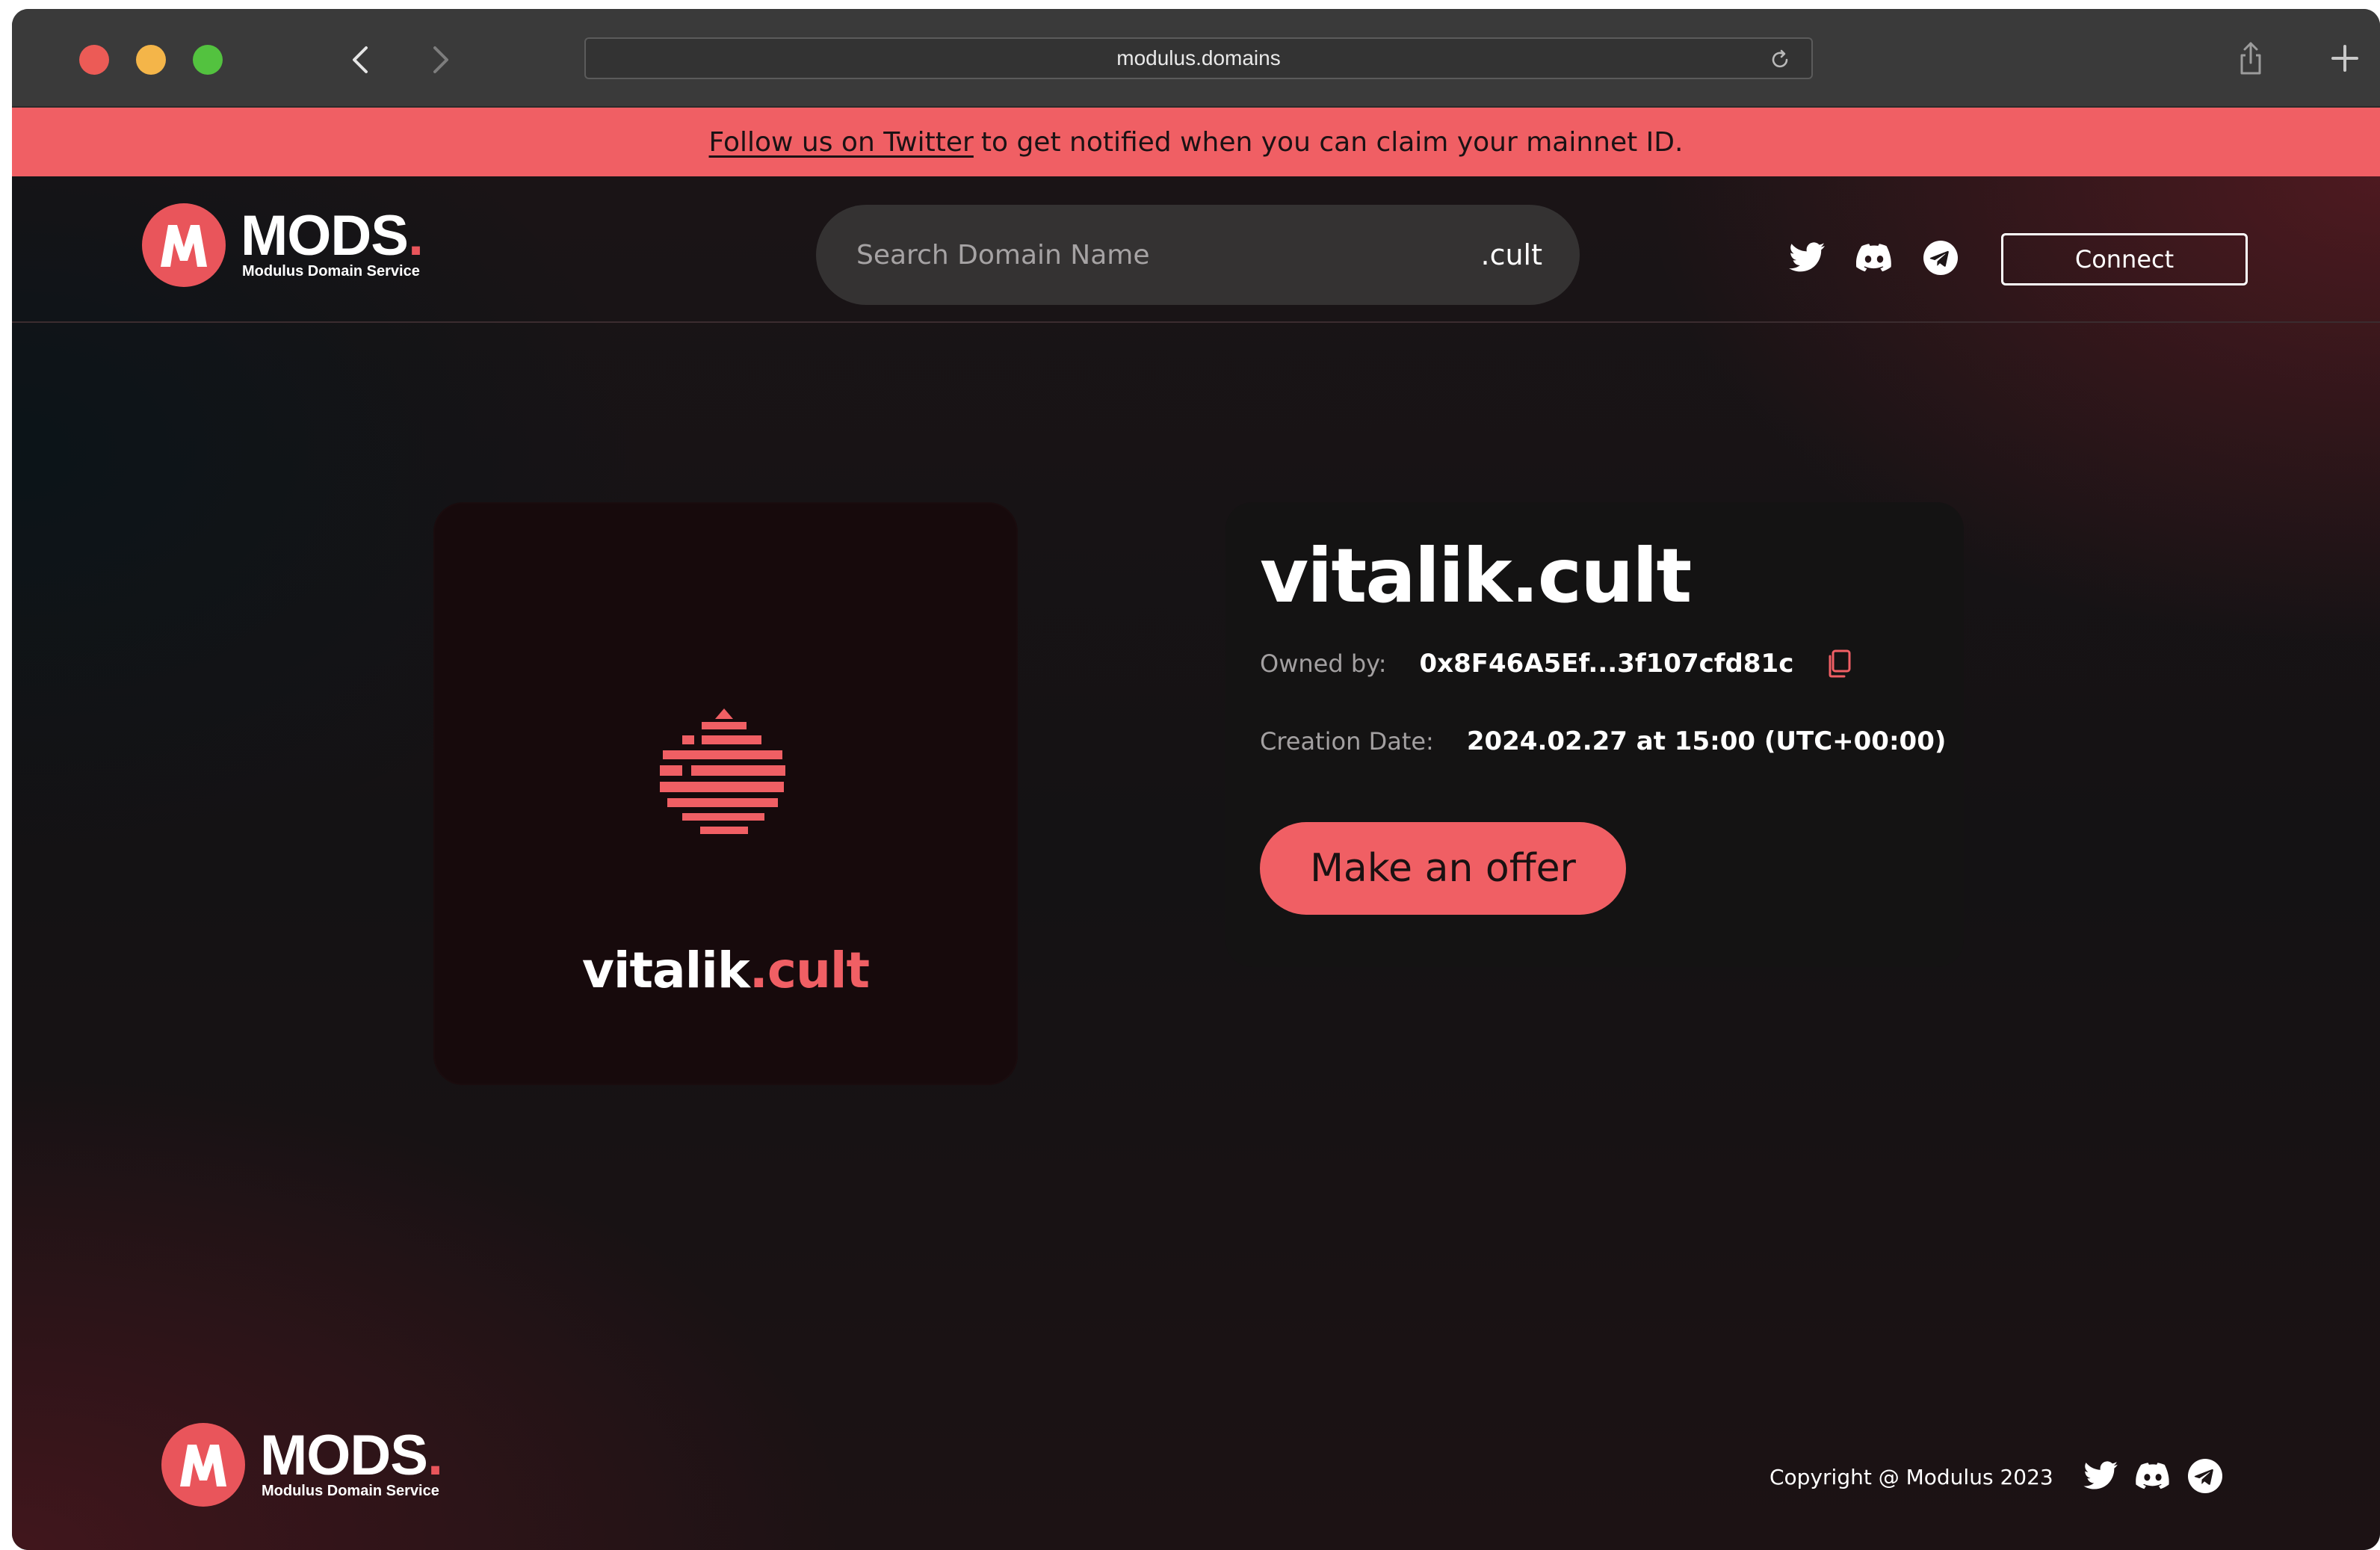 The height and width of the screenshot is (1550, 2380). I want to click on plus-icon, so click(2344, 58).